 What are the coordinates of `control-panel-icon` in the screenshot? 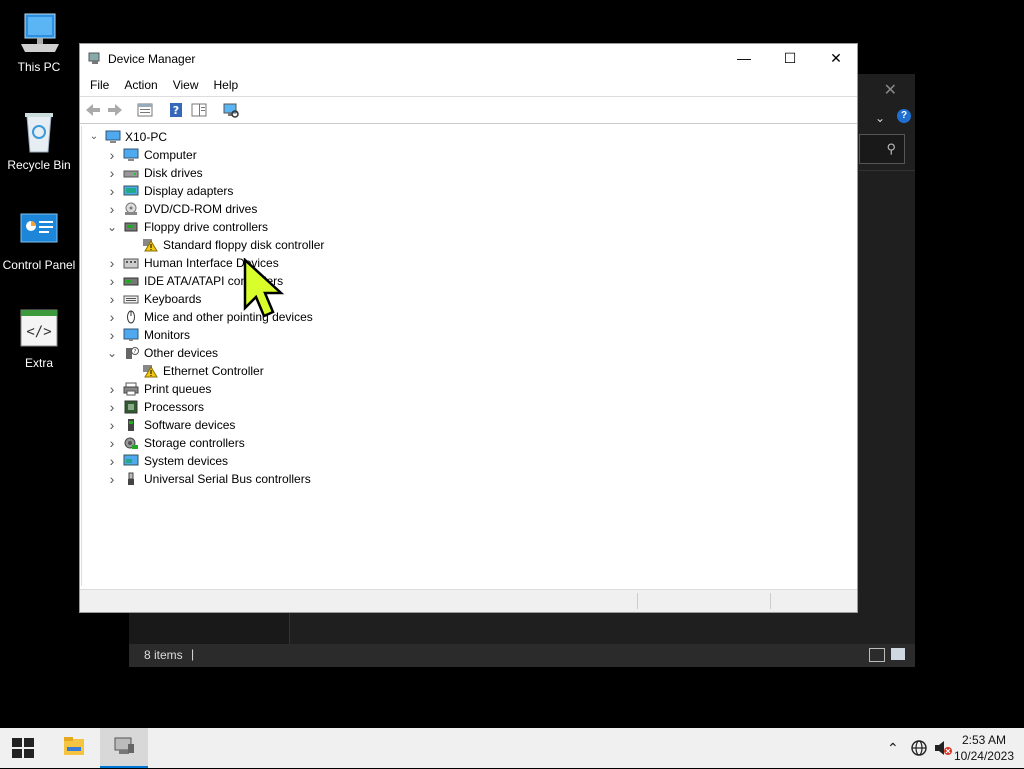 It's located at (39, 232).